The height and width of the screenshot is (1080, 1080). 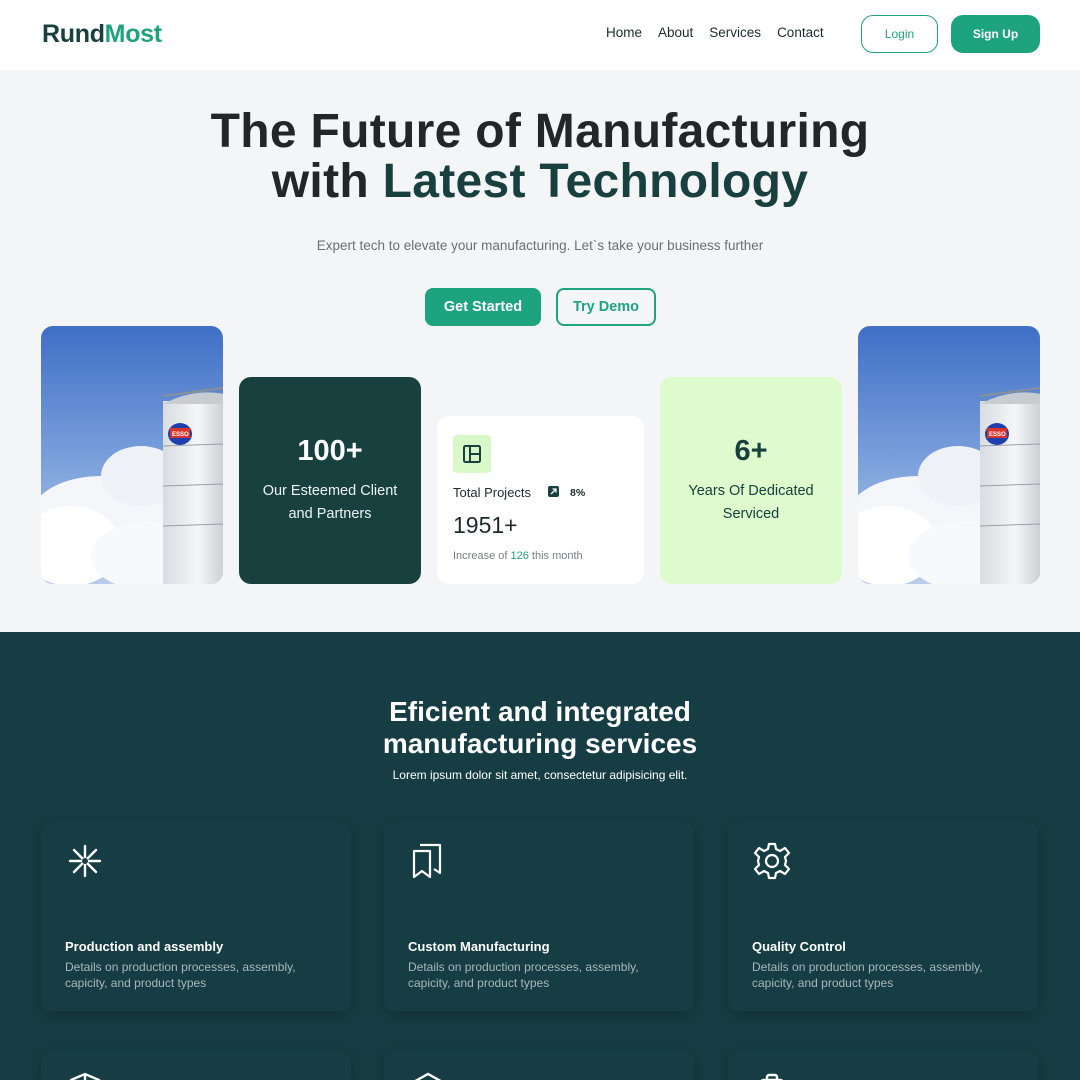 What do you see at coordinates (540, 131) in the screenshot?
I see `hero-title-line1: The Future of Manufacturing` at bounding box center [540, 131].